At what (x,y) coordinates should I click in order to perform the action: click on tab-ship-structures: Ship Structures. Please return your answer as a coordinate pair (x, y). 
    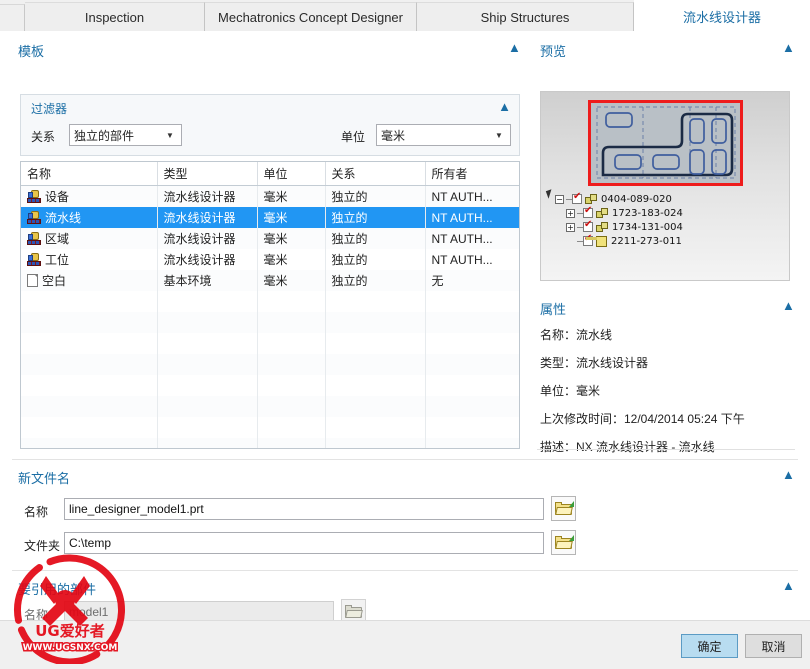
    Looking at the image, I should click on (525, 16).